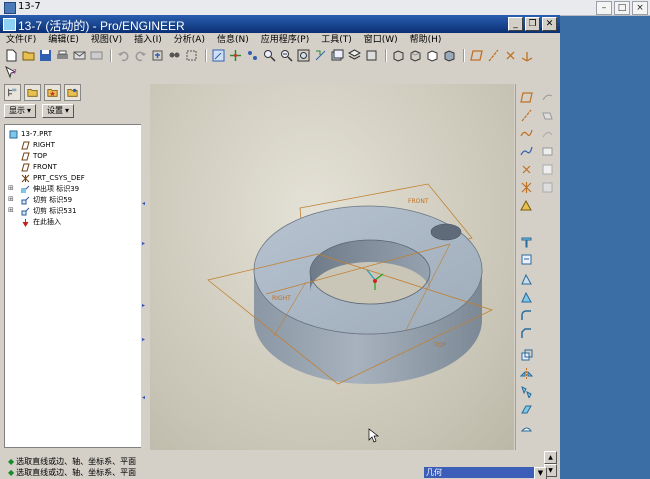  What do you see at coordinates (526, 333) in the screenshot?
I see `chamfer-tool-icon` at bounding box center [526, 333].